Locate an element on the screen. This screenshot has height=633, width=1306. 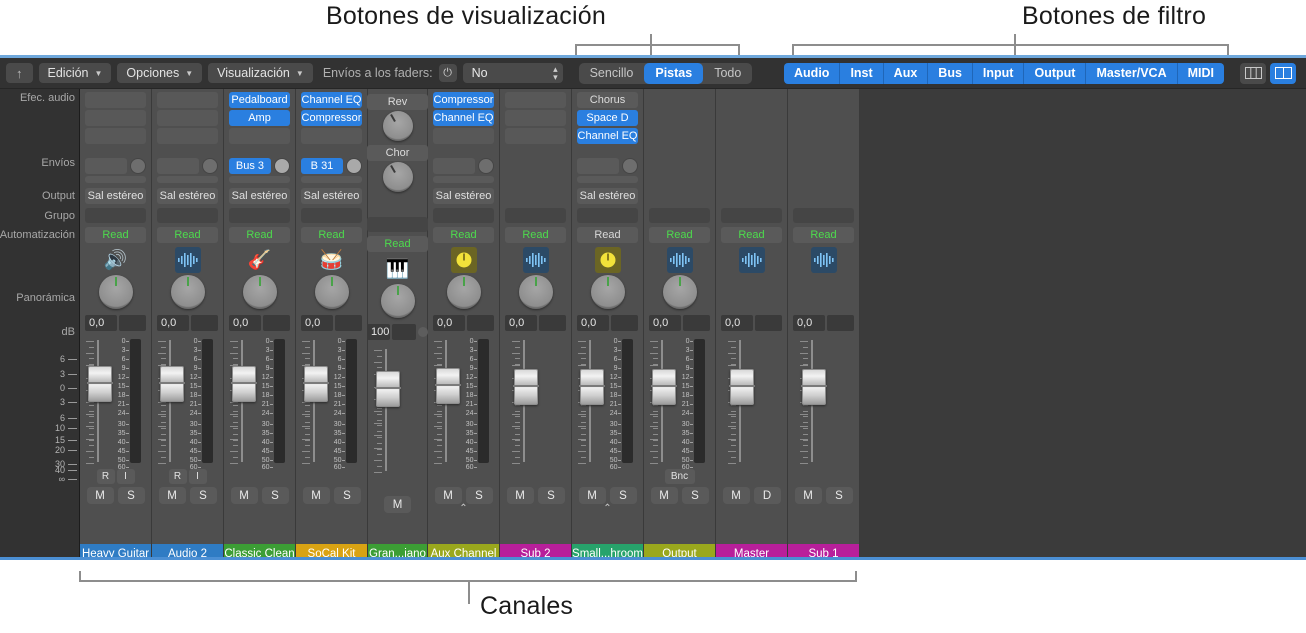
filter-button-output: Output is located at coordinates (1055, 73).